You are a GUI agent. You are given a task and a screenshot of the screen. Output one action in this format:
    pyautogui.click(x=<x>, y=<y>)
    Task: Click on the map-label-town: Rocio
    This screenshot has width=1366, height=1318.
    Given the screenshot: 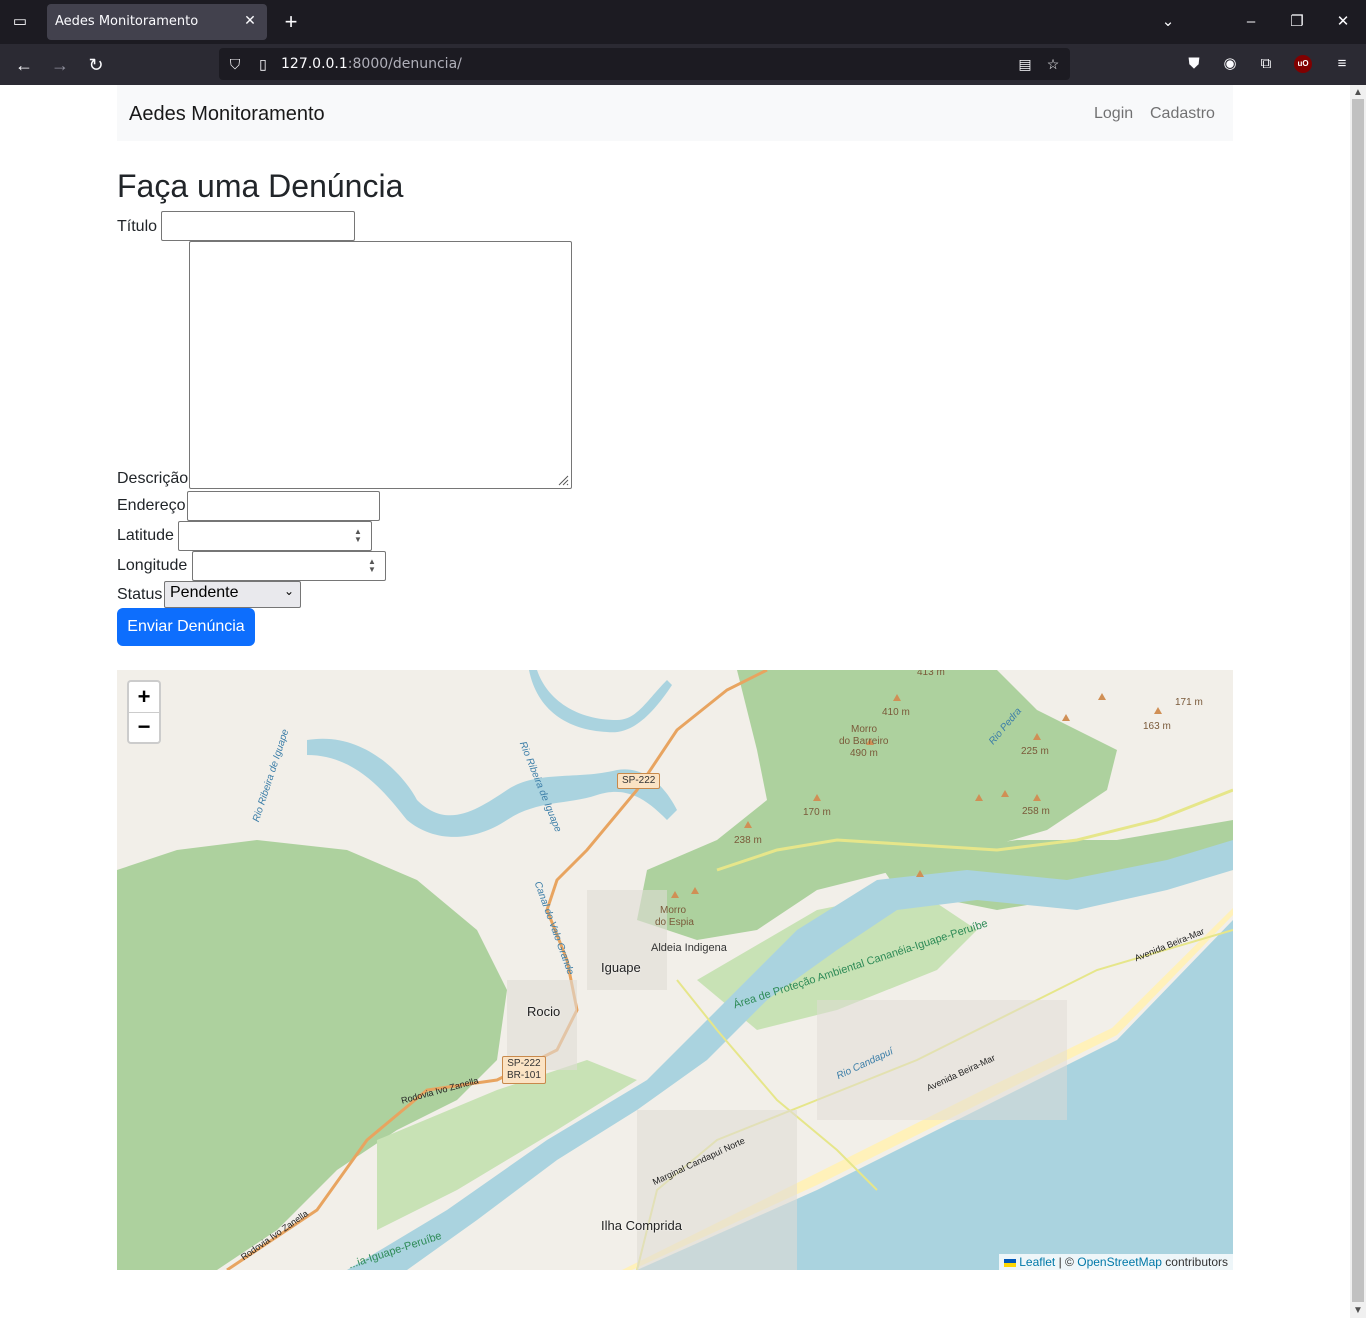 What is the action you would take?
    pyautogui.click(x=544, y=1011)
    